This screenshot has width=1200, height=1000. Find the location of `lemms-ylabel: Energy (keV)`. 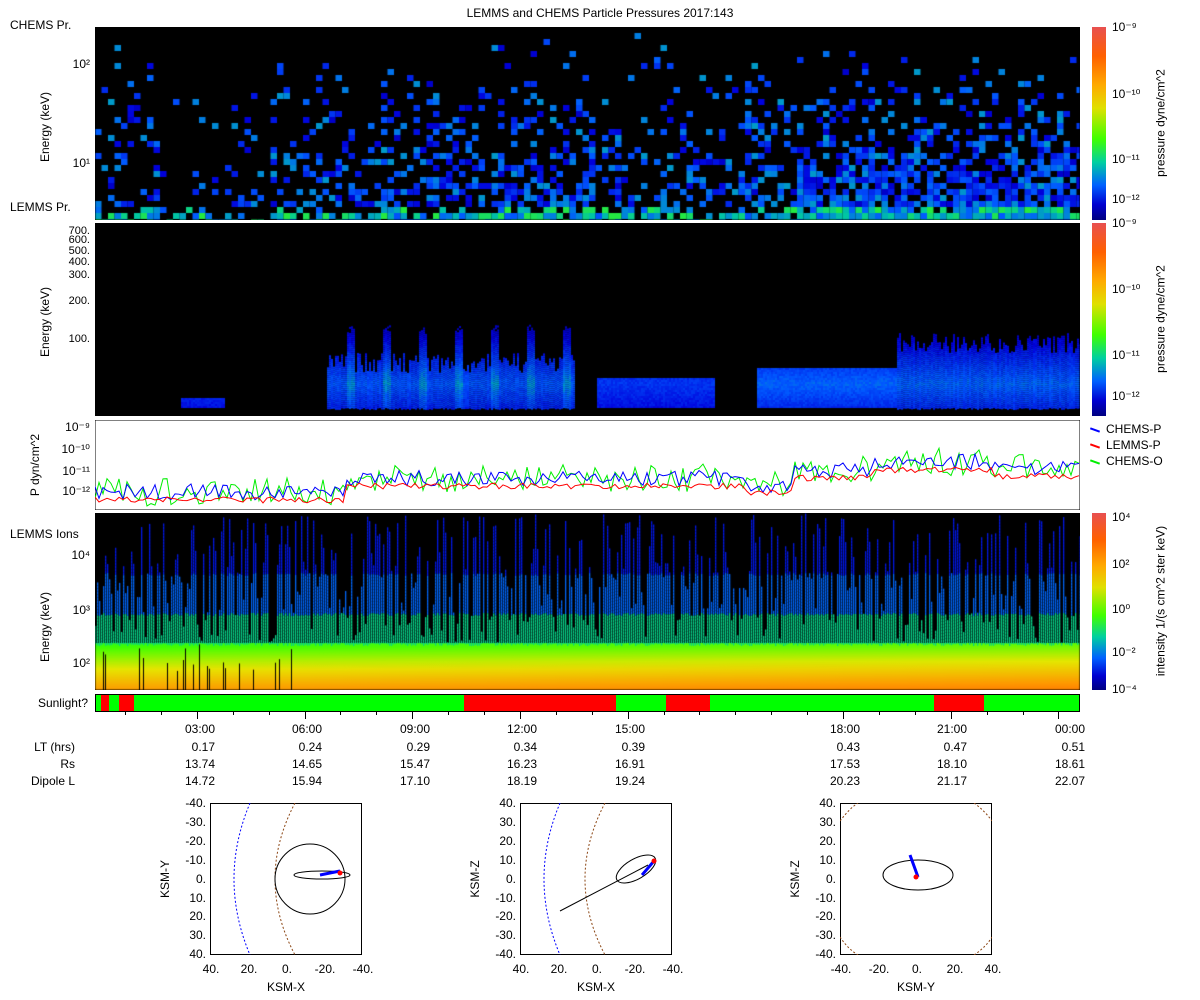

lemms-ylabel: Energy (keV) is located at coordinates (45, 322).